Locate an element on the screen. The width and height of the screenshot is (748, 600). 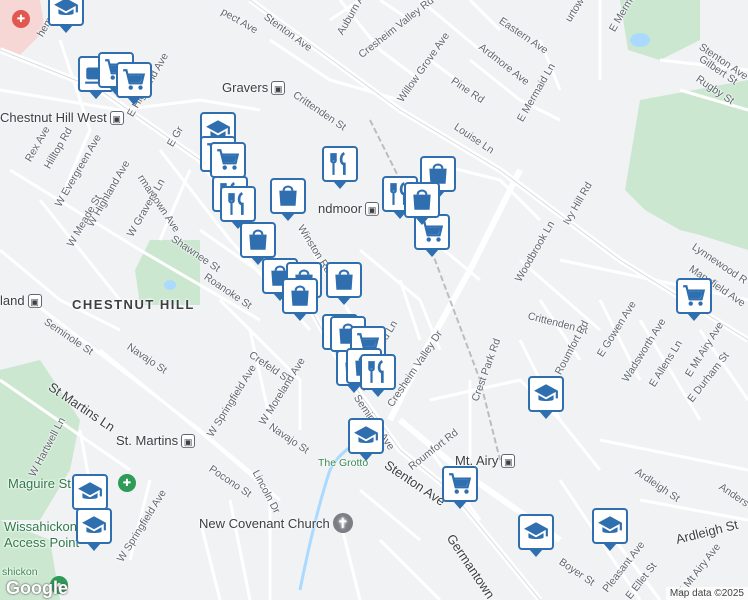
map-attribution: Map data ©2025 is located at coordinates (706, 593).